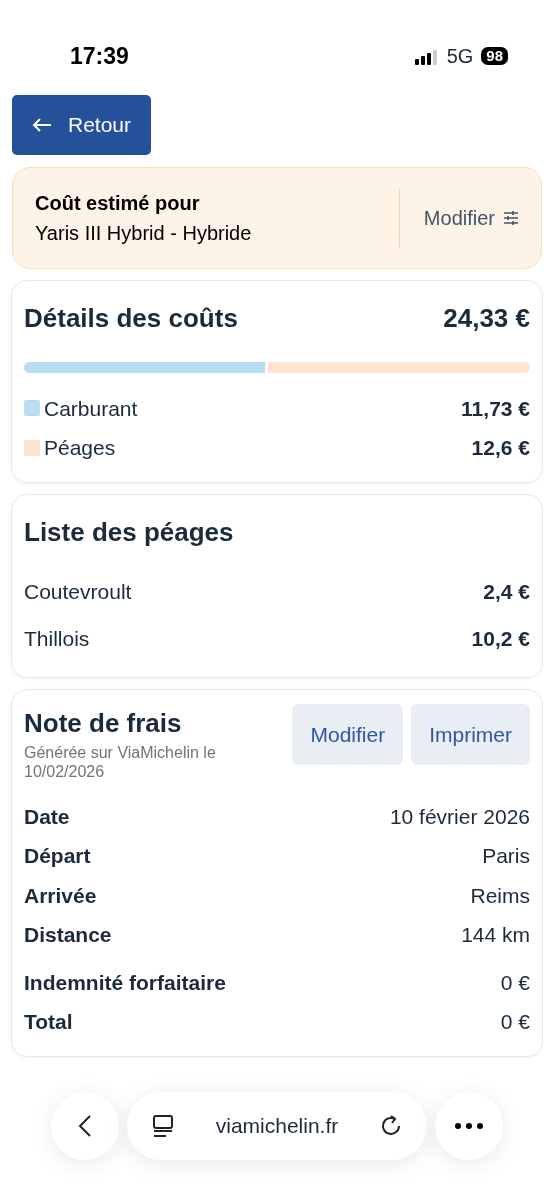 The height and width of the screenshot is (1200, 554). I want to click on card-title: Coût estimé pour, so click(118, 203).